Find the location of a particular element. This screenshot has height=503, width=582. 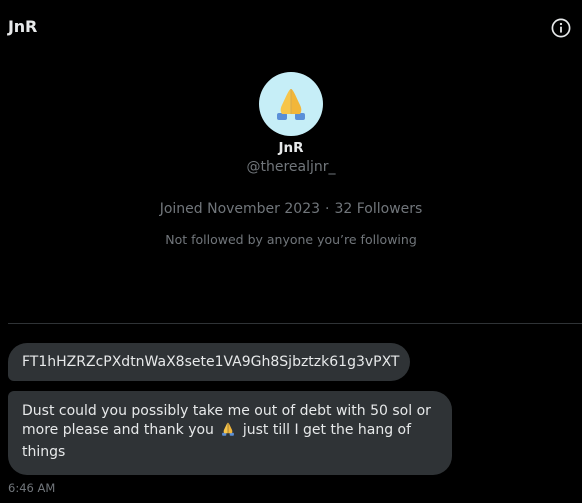

avatar is located at coordinates (291, 104).